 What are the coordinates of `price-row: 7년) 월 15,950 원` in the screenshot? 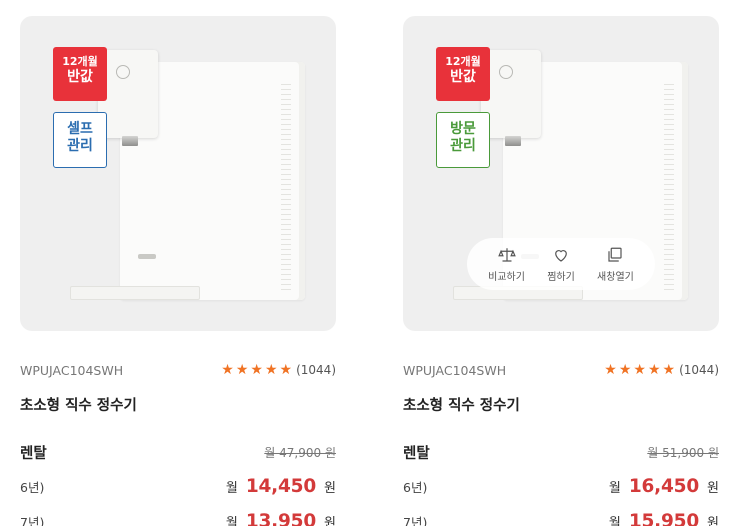 It's located at (561, 517).